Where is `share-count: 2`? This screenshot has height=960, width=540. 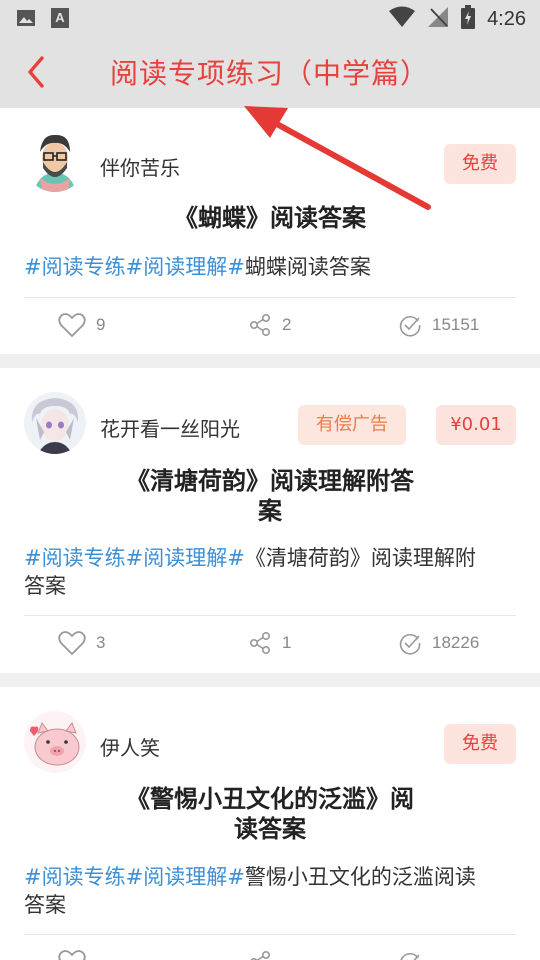 share-count: 2 is located at coordinates (287, 324).